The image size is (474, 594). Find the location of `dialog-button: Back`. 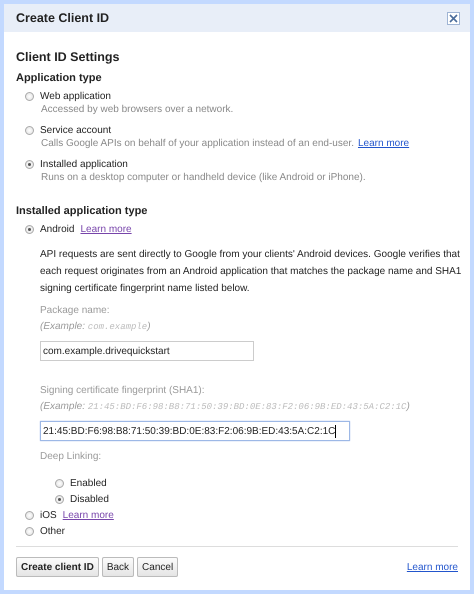

dialog-button: Back is located at coordinates (118, 567).